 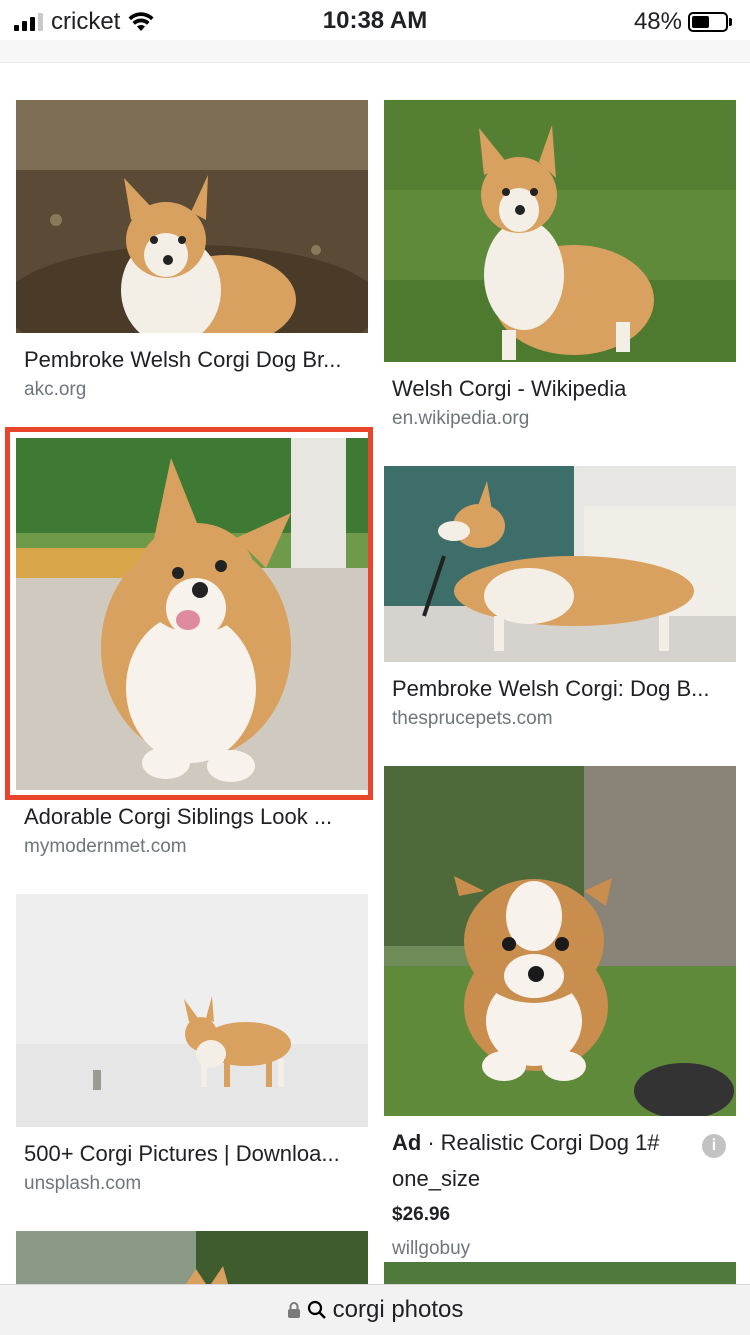 What do you see at coordinates (421, 1214) in the screenshot?
I see `ad-price: $26.96` at bounding box center [421, 1214].